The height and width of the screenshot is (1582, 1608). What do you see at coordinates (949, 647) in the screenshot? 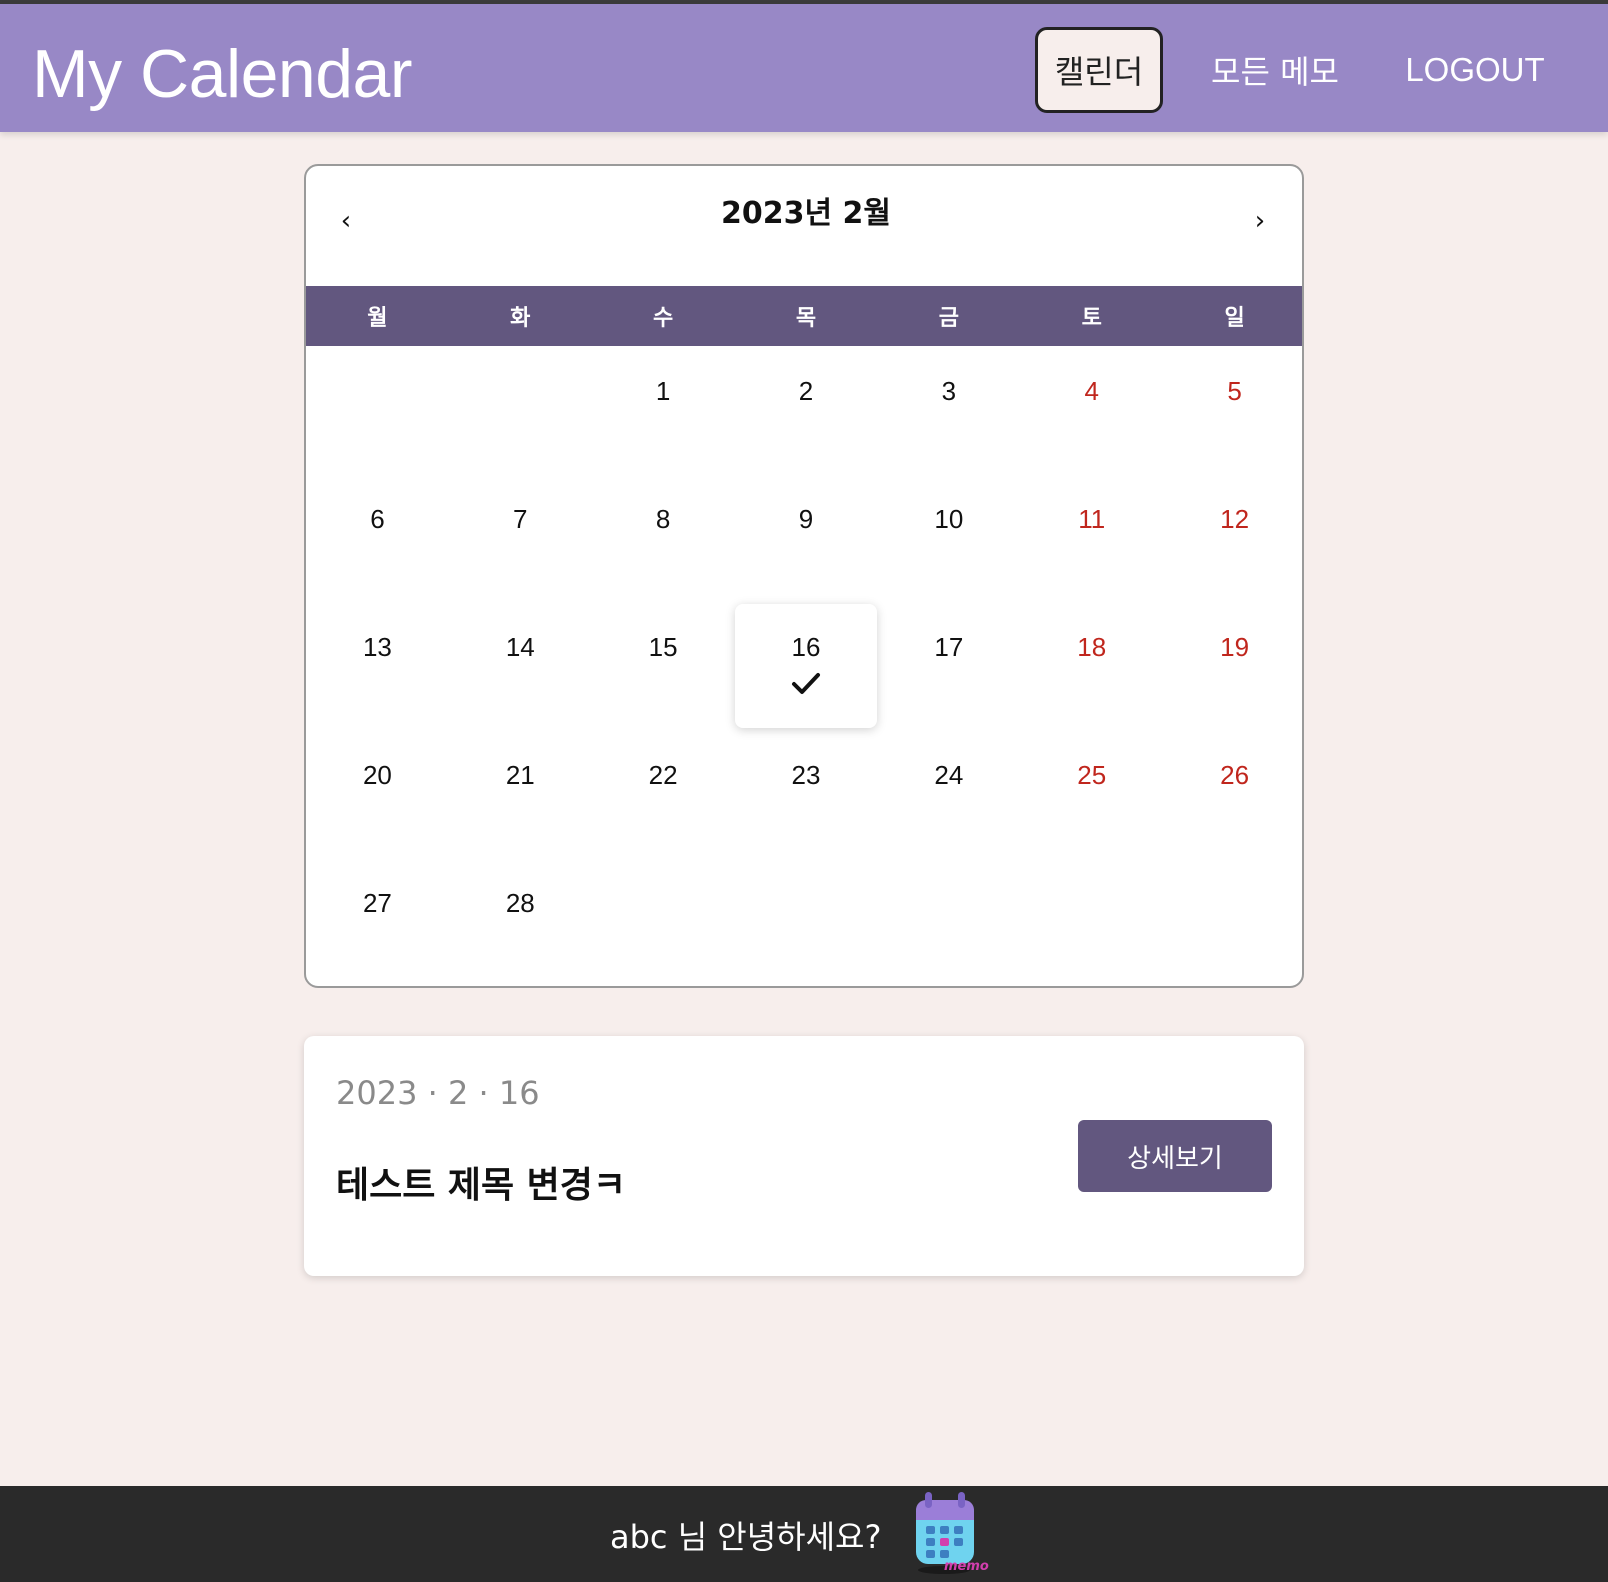
I see `day-number: 17` at bounding box center [949, 647].